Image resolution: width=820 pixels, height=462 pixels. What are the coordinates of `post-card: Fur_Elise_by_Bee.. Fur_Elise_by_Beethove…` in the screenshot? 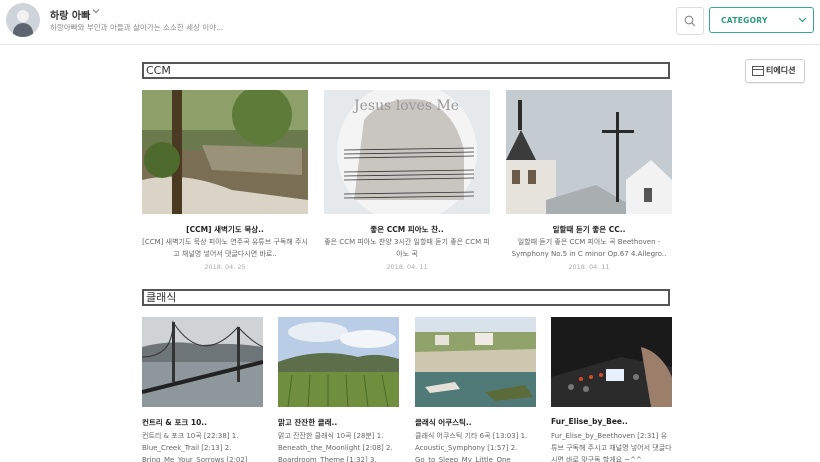 It's located at (611, 389).